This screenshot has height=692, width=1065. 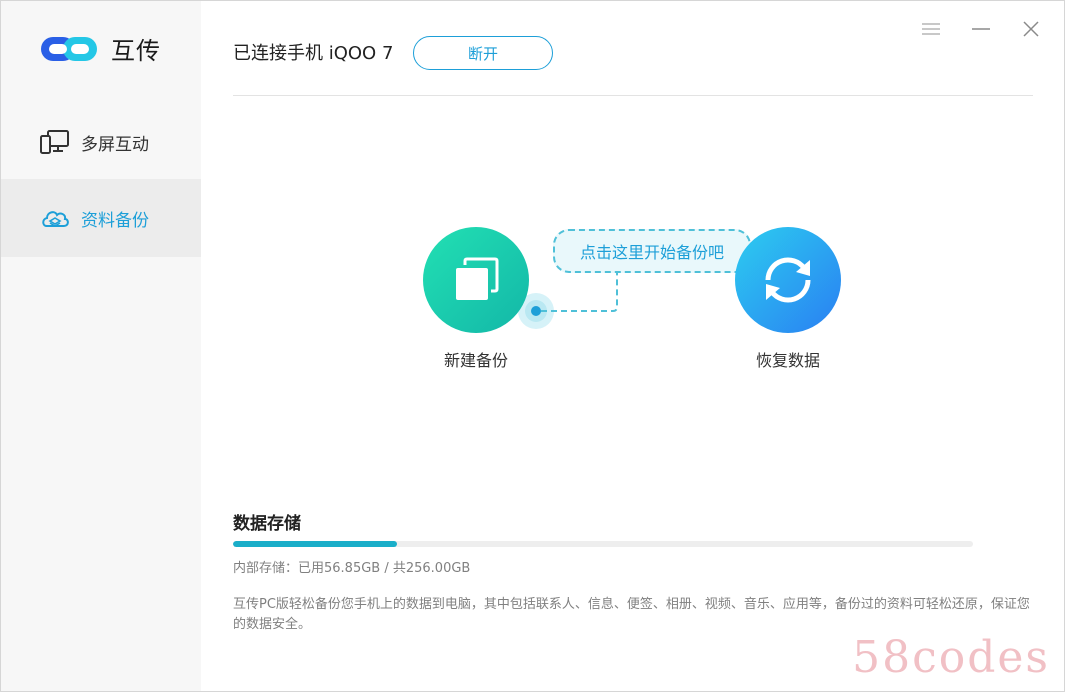 What do you see at coordinates (483, 53) in the screenshot?
I see `disconnect-button: 断开` at bounding box center [483, 53].